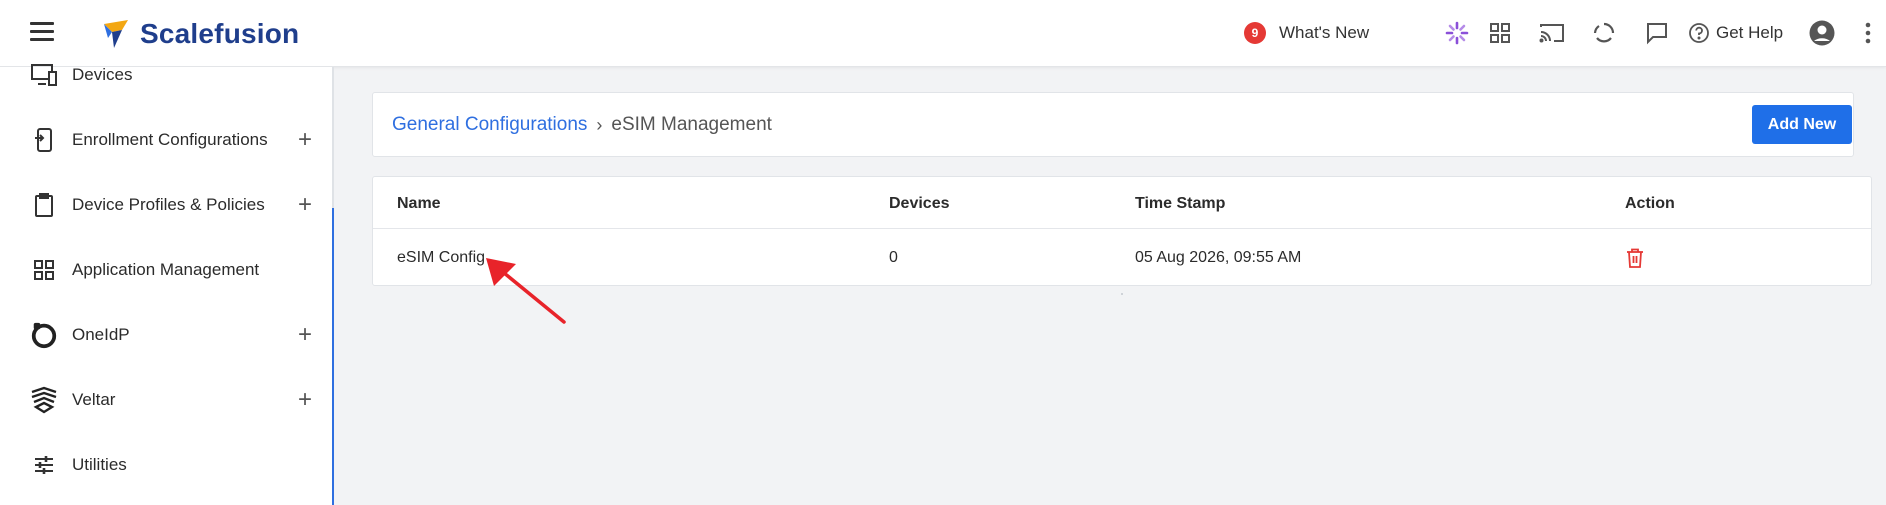  I want to click on spinner-icon, so click(1457, 33).